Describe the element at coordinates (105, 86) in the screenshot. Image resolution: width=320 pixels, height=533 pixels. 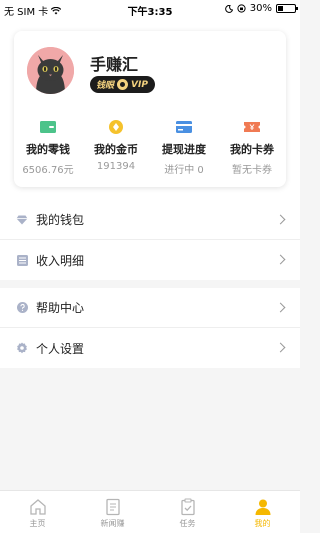
I see `vip-label: 钱眼` at that location.